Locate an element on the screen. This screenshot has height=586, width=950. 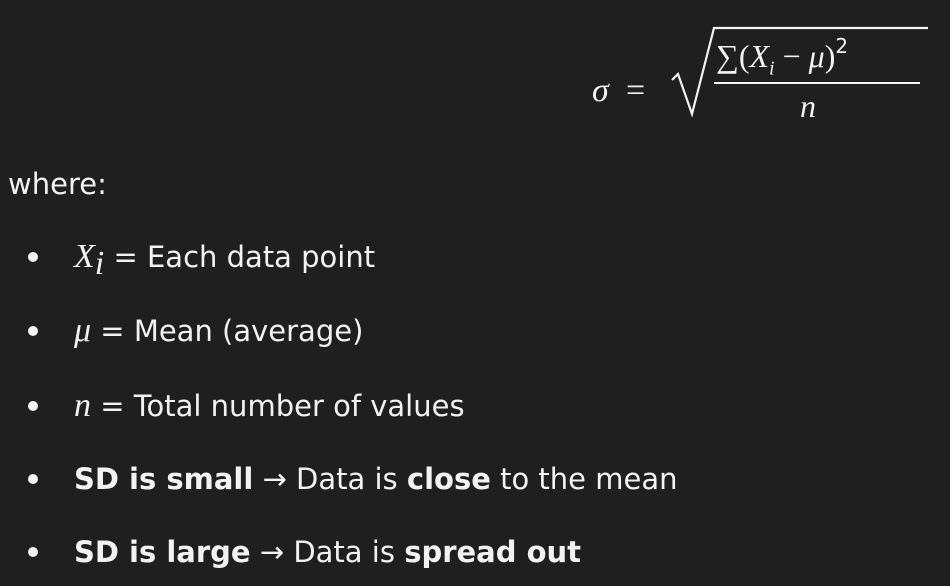
symbol-n: n is located at coordinates (82, 405).